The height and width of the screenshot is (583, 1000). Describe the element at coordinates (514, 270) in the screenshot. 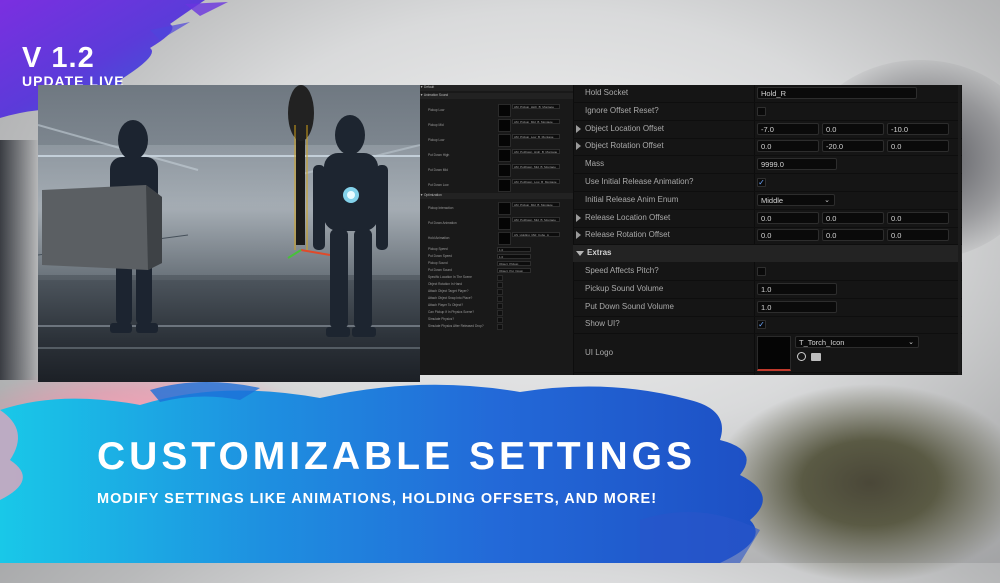

I see `mini-asset-dropdown: Object_Put_Down` at that location.